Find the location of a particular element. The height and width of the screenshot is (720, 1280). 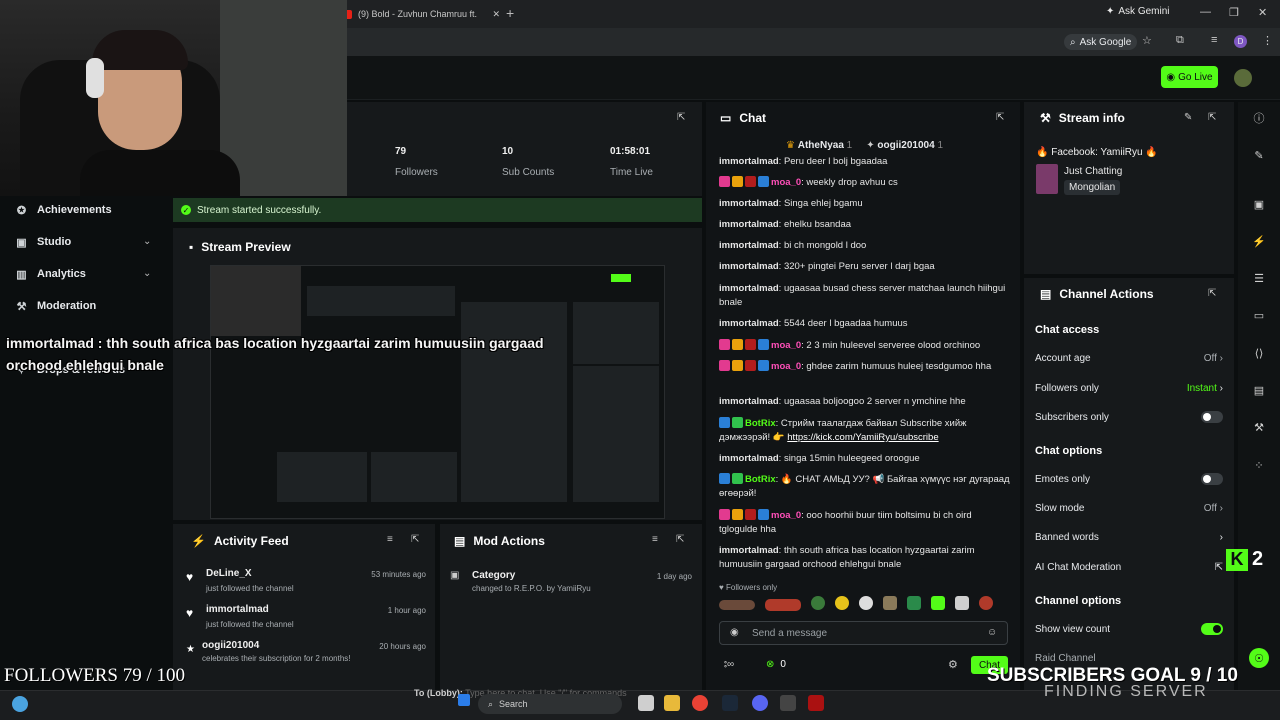

apps-icon: ⁘ is located at coordinates (1259, 465).